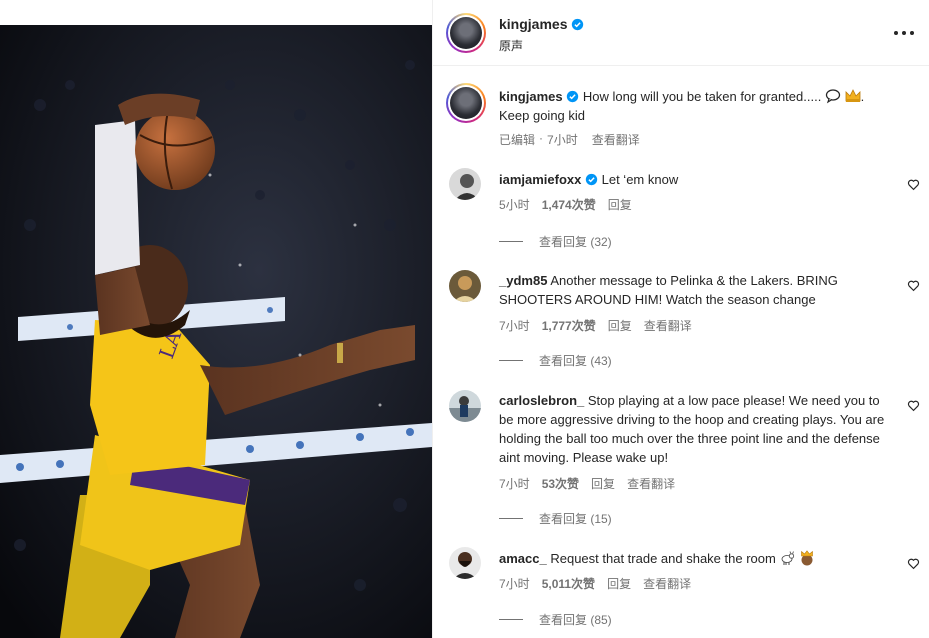 This screenshot has height=638, width=929. What do you see at coordinates (517, 140) in the screenshot?
I see `edited-label: 已编辑` at bounding box center [517, 140].